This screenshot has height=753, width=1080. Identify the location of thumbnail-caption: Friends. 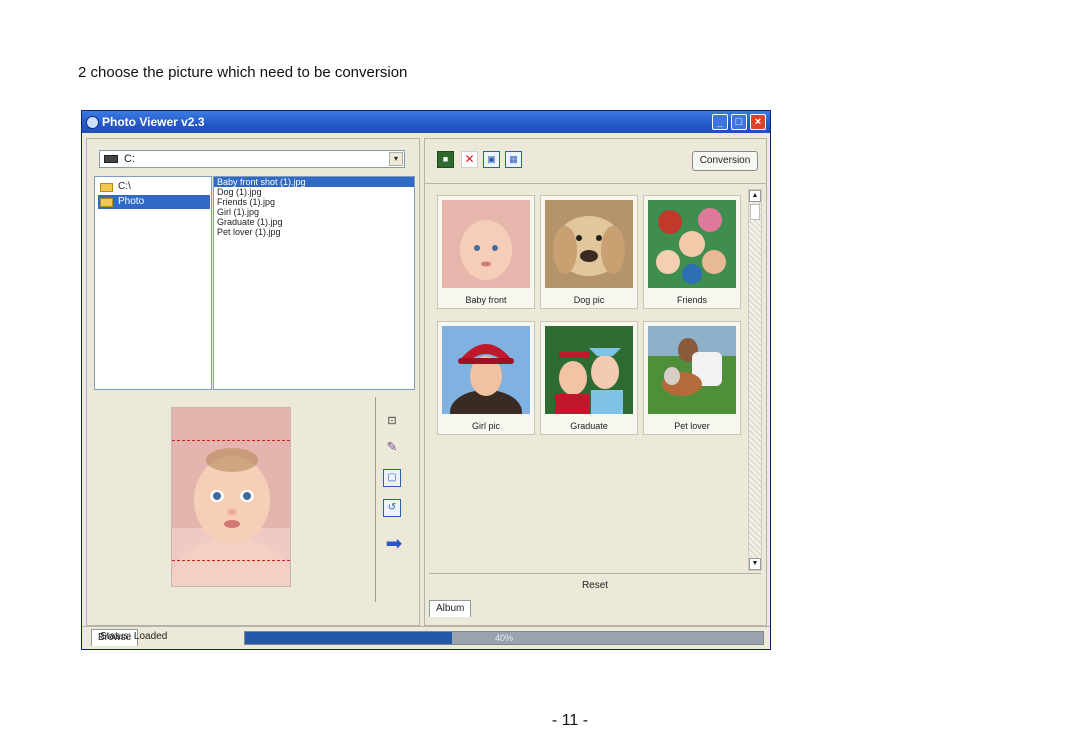
(691, 300).